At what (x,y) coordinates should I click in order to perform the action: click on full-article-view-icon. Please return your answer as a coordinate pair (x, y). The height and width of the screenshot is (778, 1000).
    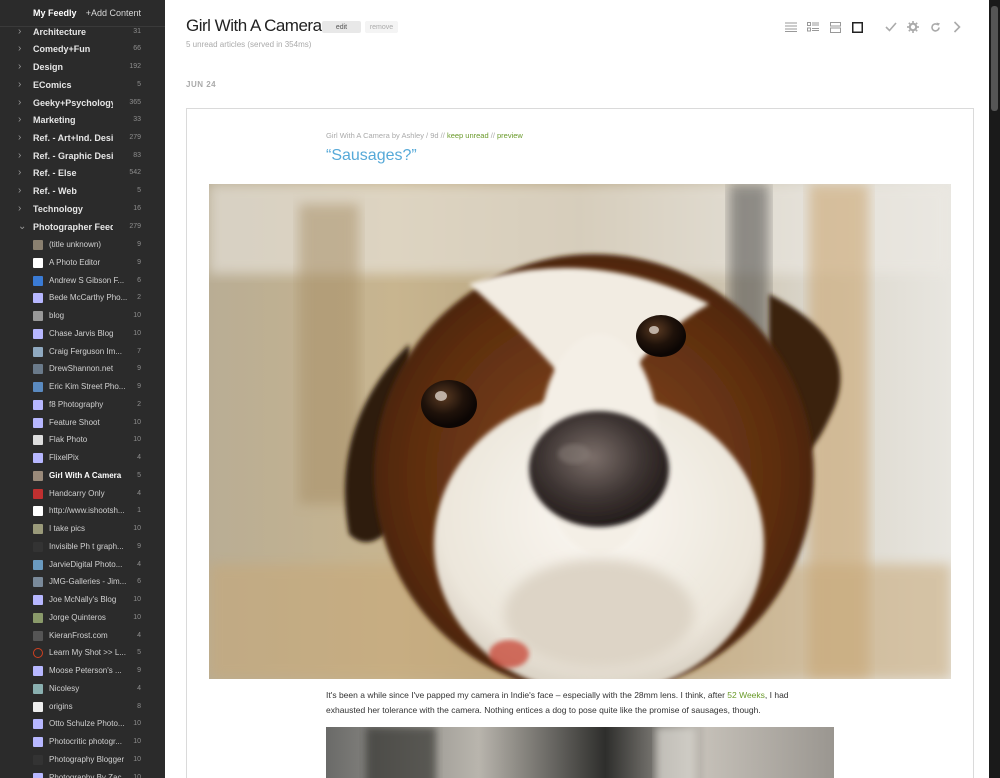
    Looking at the image, I should click on (857, 27).